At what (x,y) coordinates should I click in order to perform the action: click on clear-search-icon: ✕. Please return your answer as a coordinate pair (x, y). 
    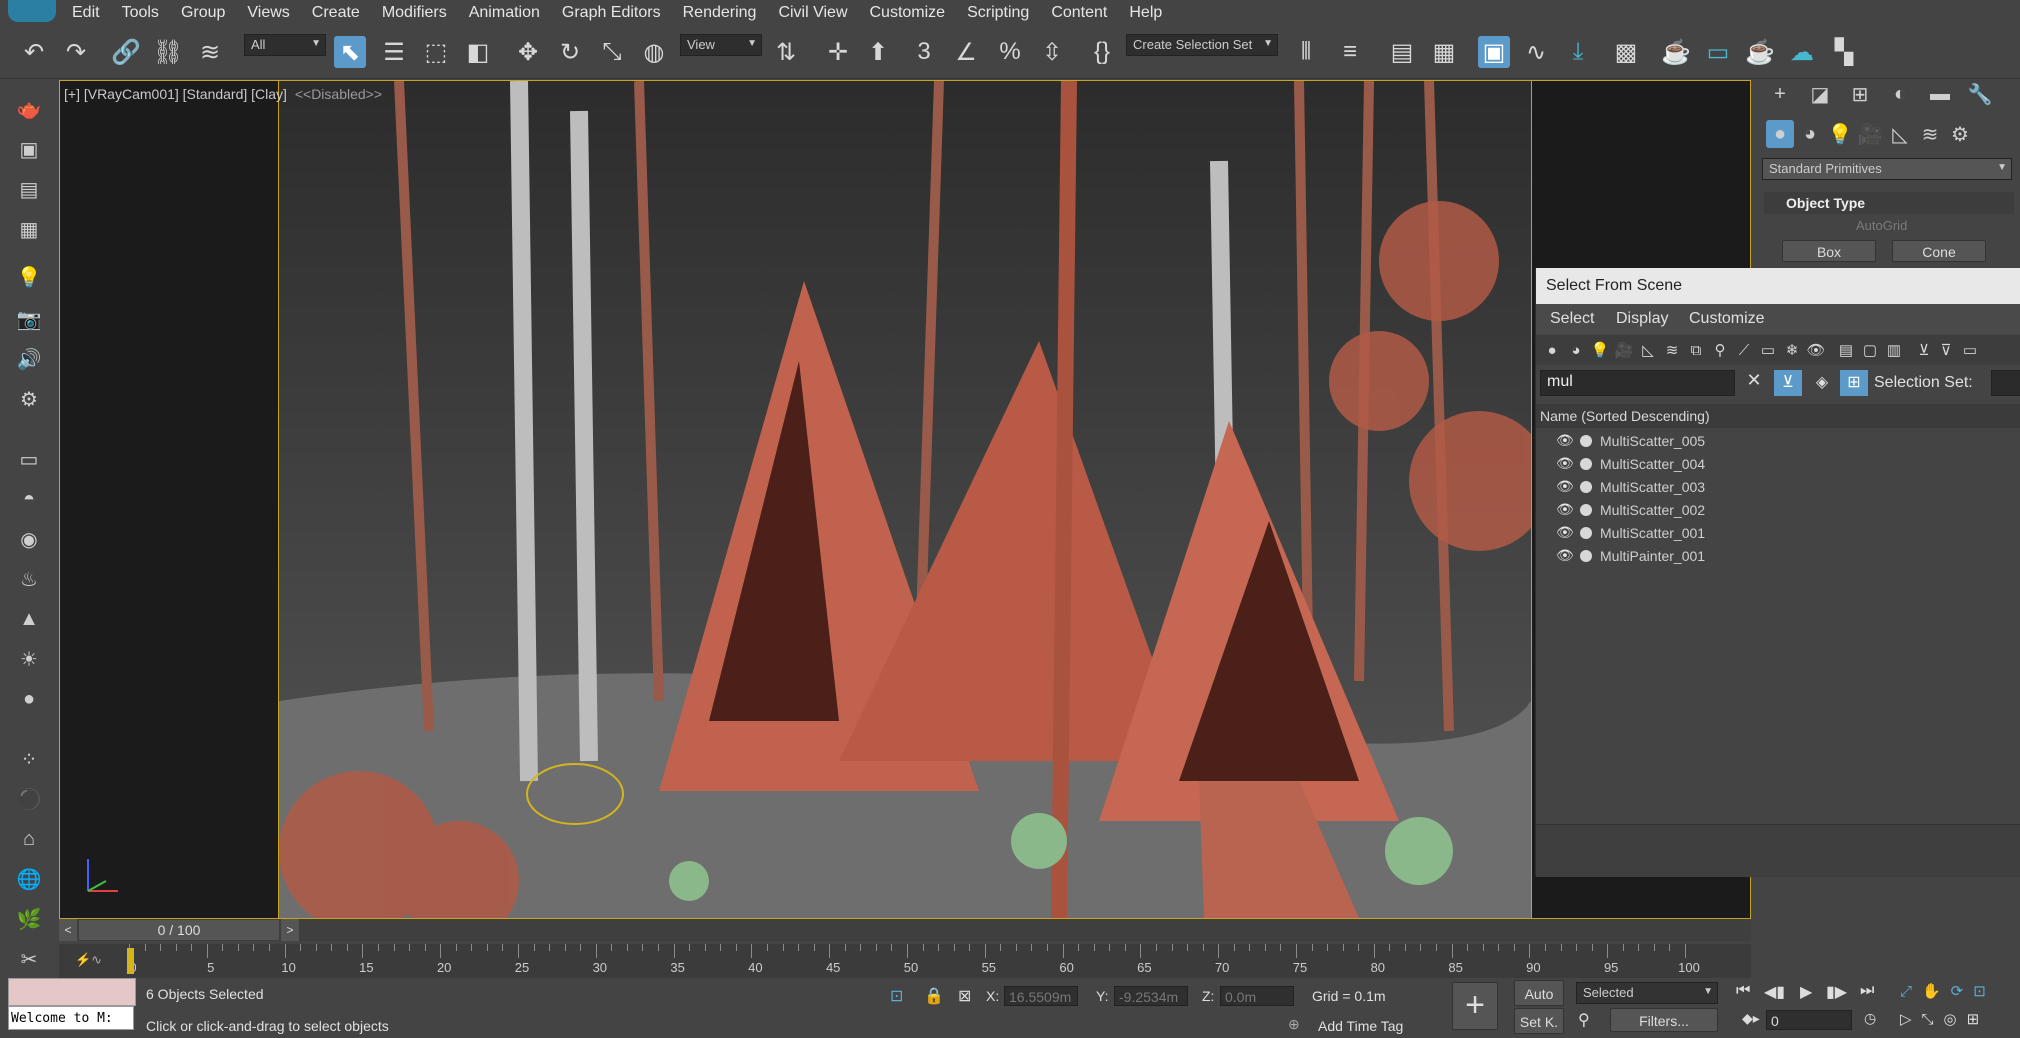
    Looking at the image, I should click on (1754, 383).